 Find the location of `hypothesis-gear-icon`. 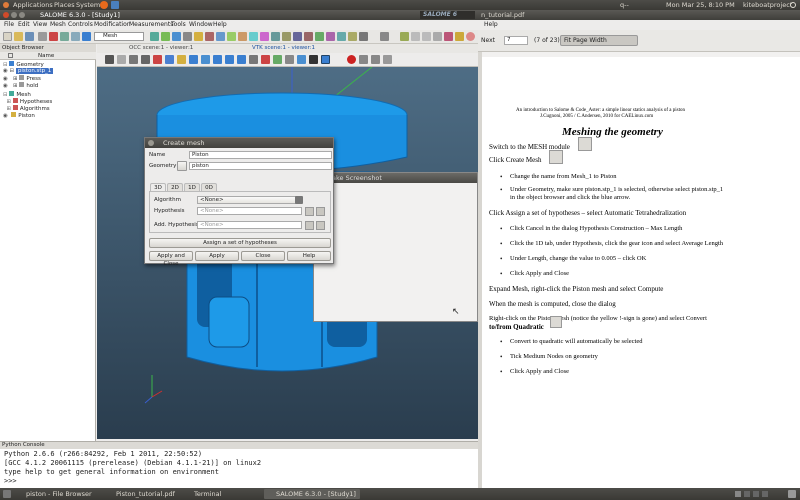

hypothesis-gear-icon is located at coordinates (309, 211).